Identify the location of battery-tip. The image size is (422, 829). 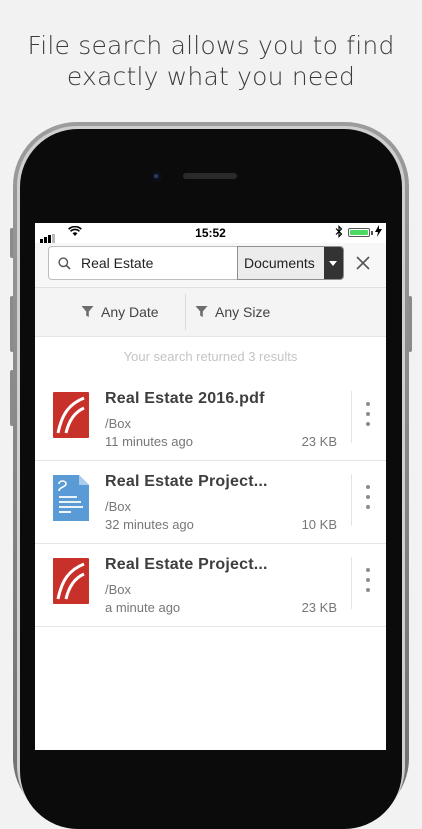
(372, 233).